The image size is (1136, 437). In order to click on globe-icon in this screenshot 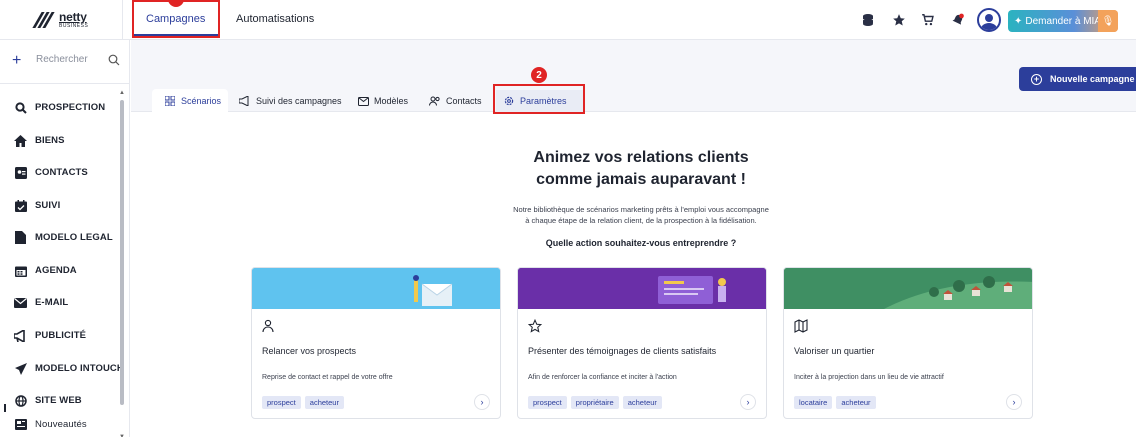, I will do `click(20, 400)`.